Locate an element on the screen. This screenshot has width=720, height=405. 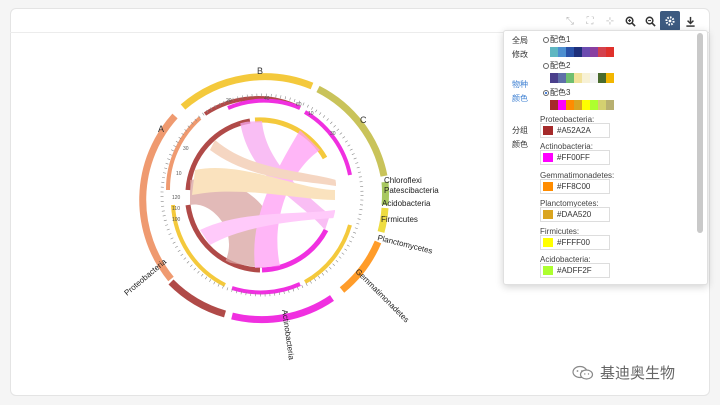
hex-value: #A52A2A is located at coordinates (574, 130).